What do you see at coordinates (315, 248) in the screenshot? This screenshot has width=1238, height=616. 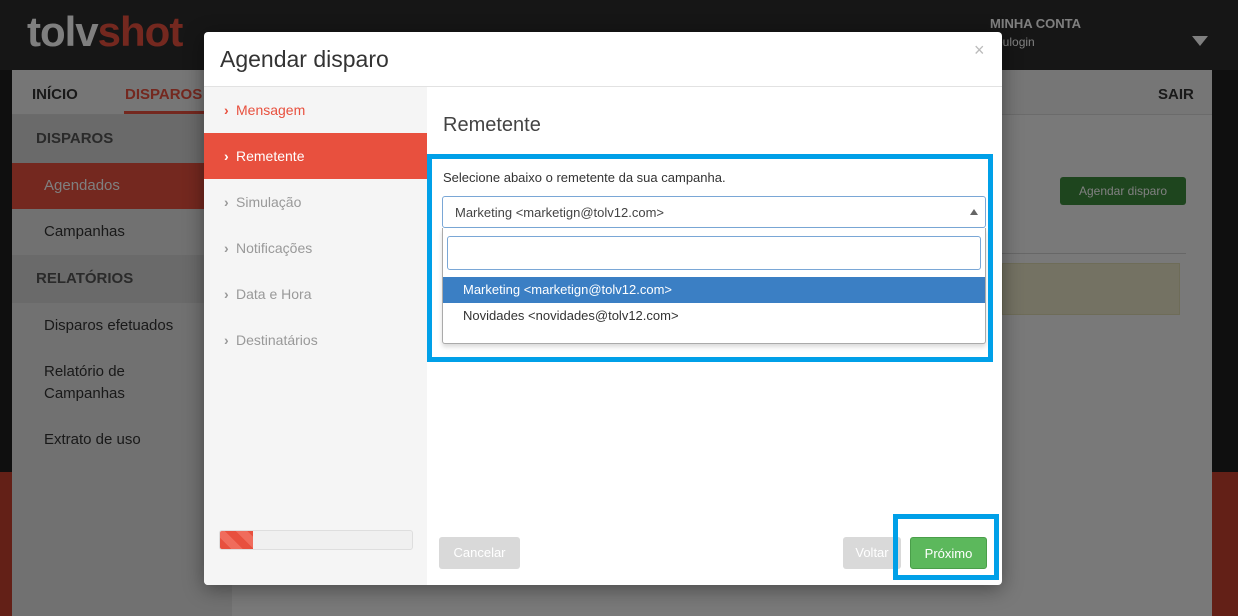 I see `step-notificacoes: › Notificações` at bounding box center [315, 248].